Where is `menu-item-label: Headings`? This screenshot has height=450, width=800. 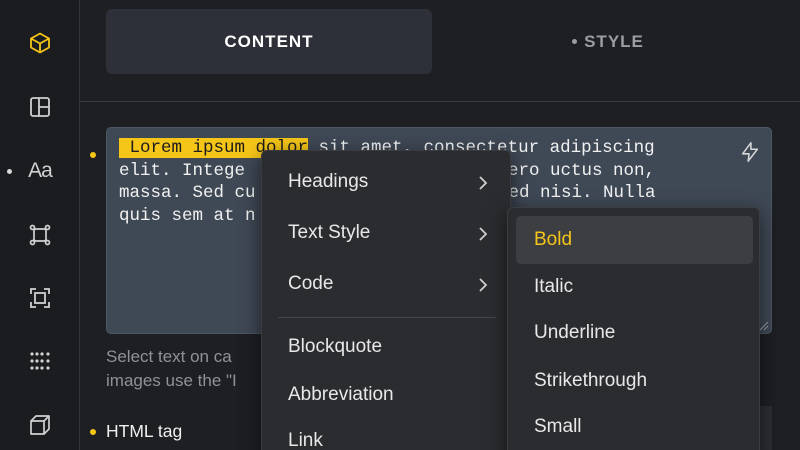 menu-item-label: Headings is located at coordinates (328, 181).